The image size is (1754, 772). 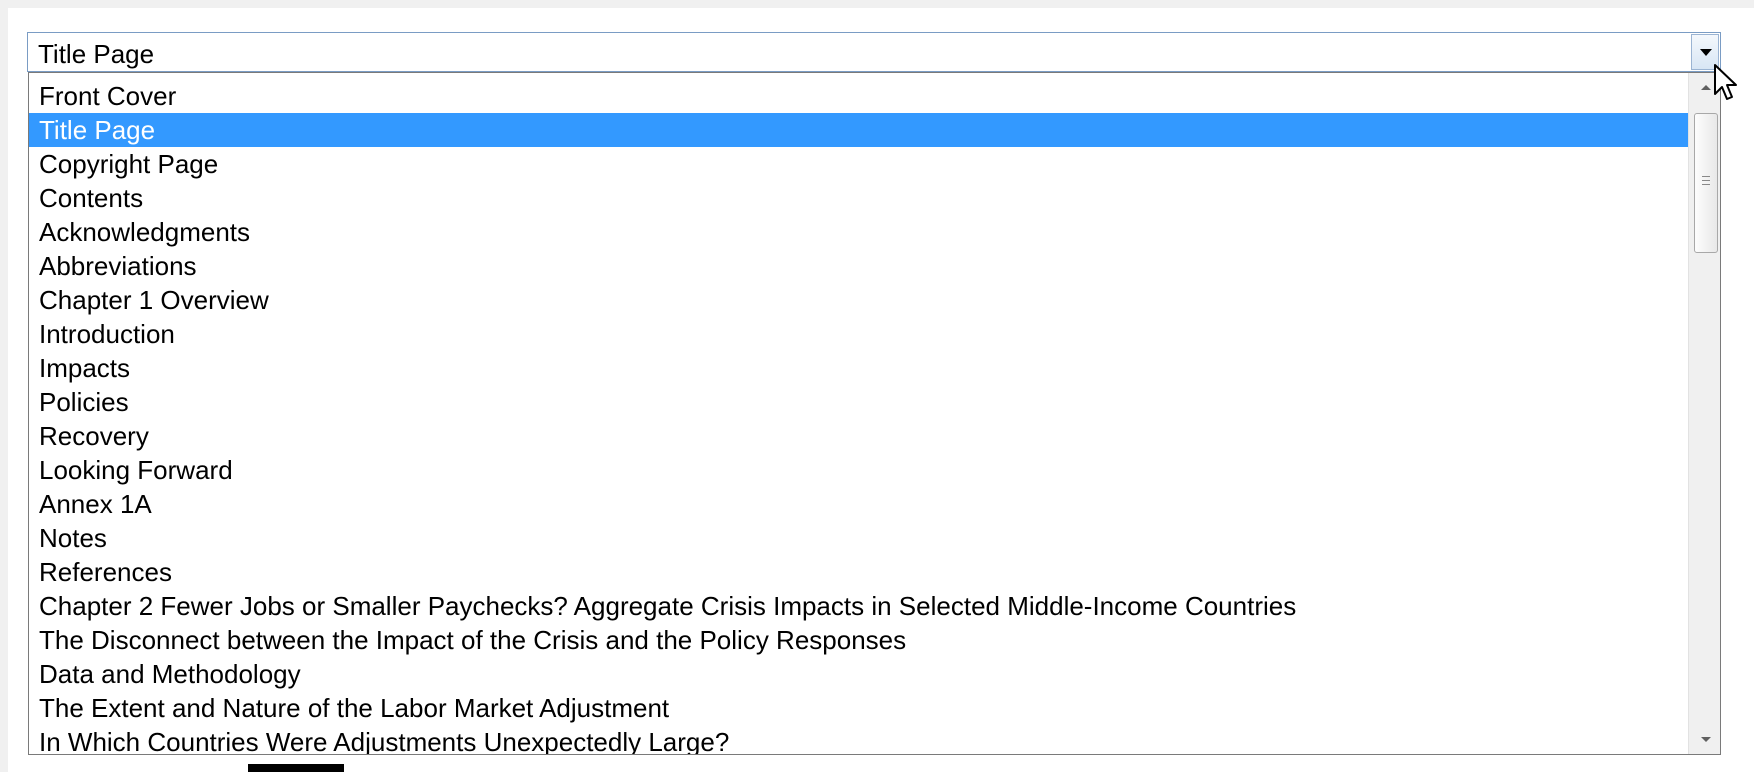 What do you see at coordinates (859, 470) in the screenshot?
I see `option-11: Looking Forward` at bounding box center [859, 470].